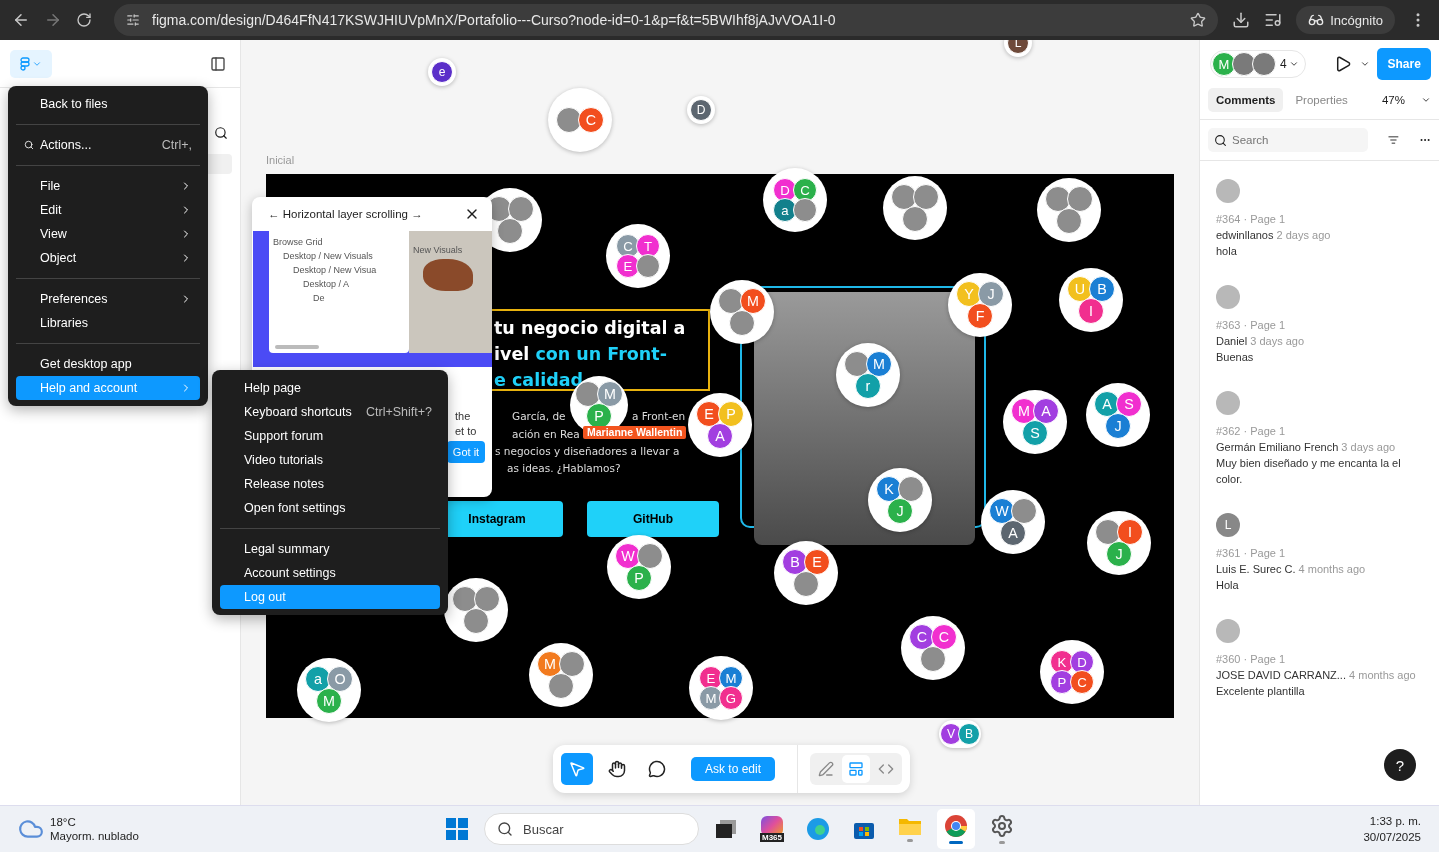 The height and width of the screenshot is (852, 1439). Describe the element at coordinates (956, 826) in the screenshot. I see `chrome-browser-icon` at that location.